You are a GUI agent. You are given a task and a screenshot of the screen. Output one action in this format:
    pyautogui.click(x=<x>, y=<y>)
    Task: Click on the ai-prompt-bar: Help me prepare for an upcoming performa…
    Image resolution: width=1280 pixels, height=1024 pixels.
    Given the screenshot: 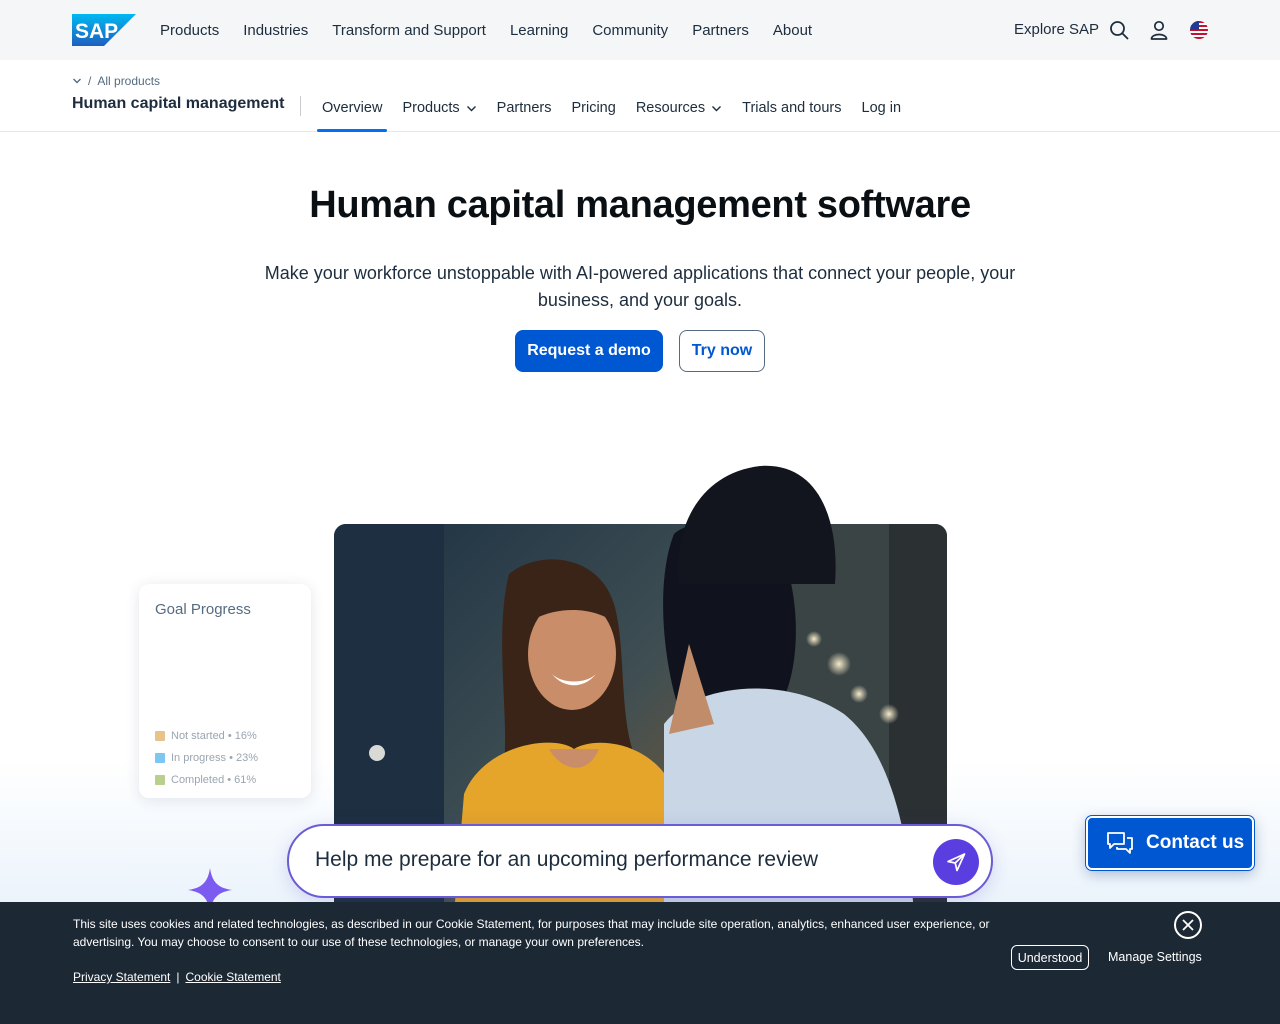 What is the action you would take?
    pyautogui.click(x=640, y=861)
    